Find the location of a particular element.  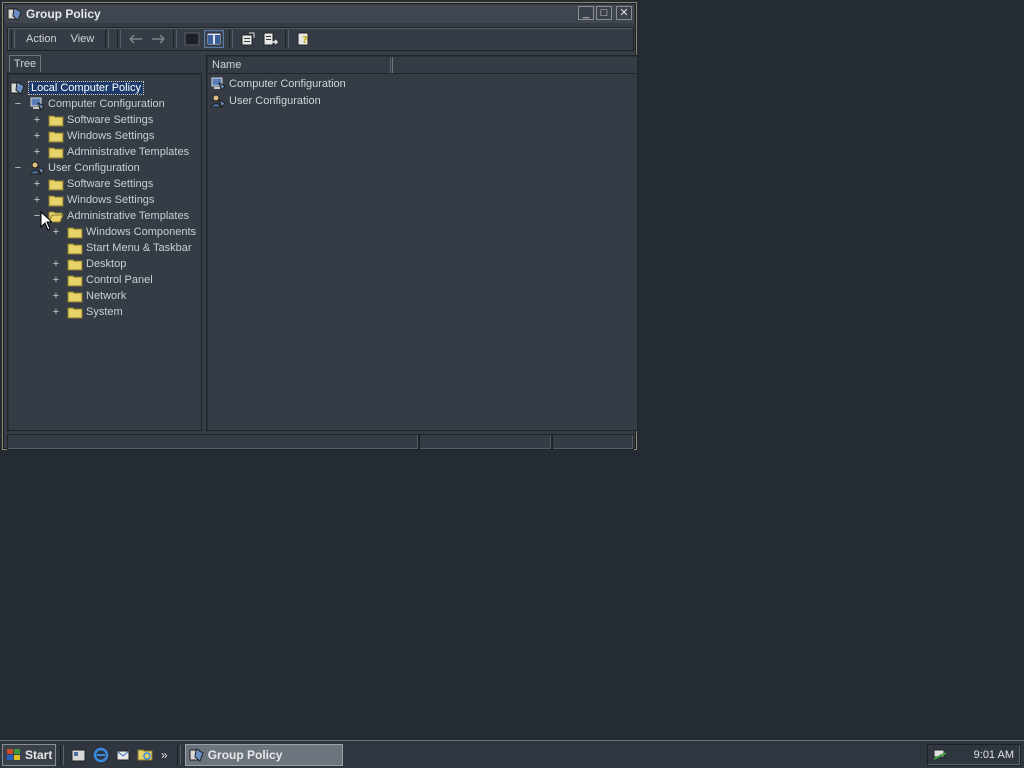

maximize-button: □ is located at coordinates (604, 13).